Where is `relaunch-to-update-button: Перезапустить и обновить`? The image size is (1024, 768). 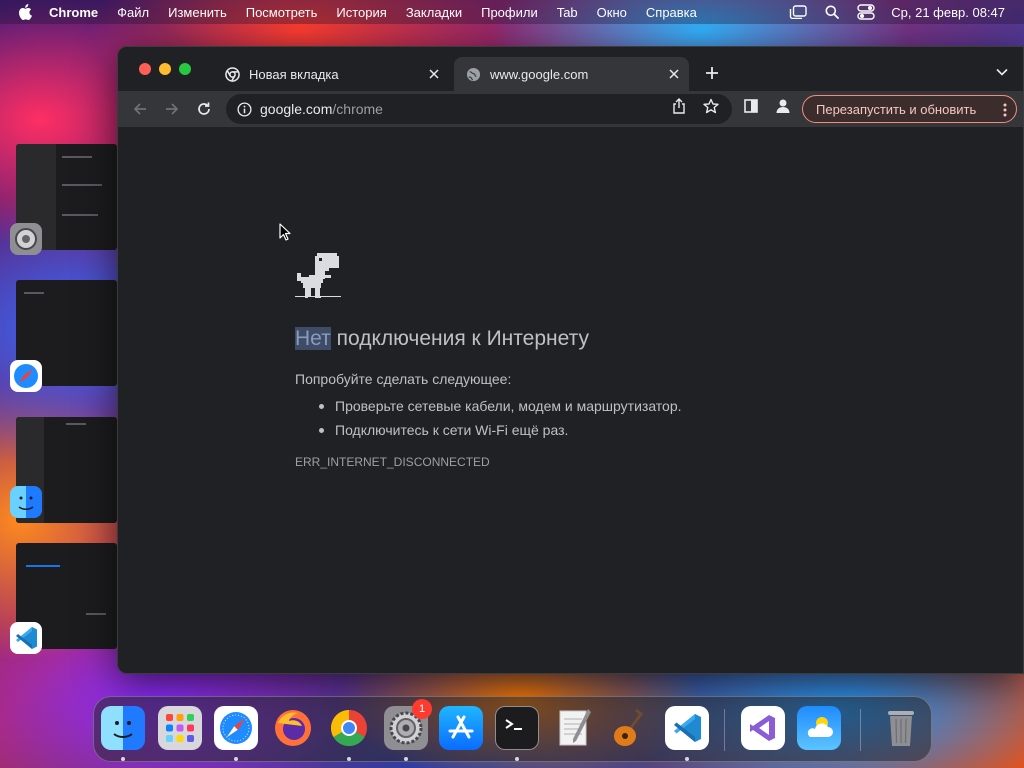
relaunch-to-update-button: Перезапустить и обновить is located at coordinates (909, 109).